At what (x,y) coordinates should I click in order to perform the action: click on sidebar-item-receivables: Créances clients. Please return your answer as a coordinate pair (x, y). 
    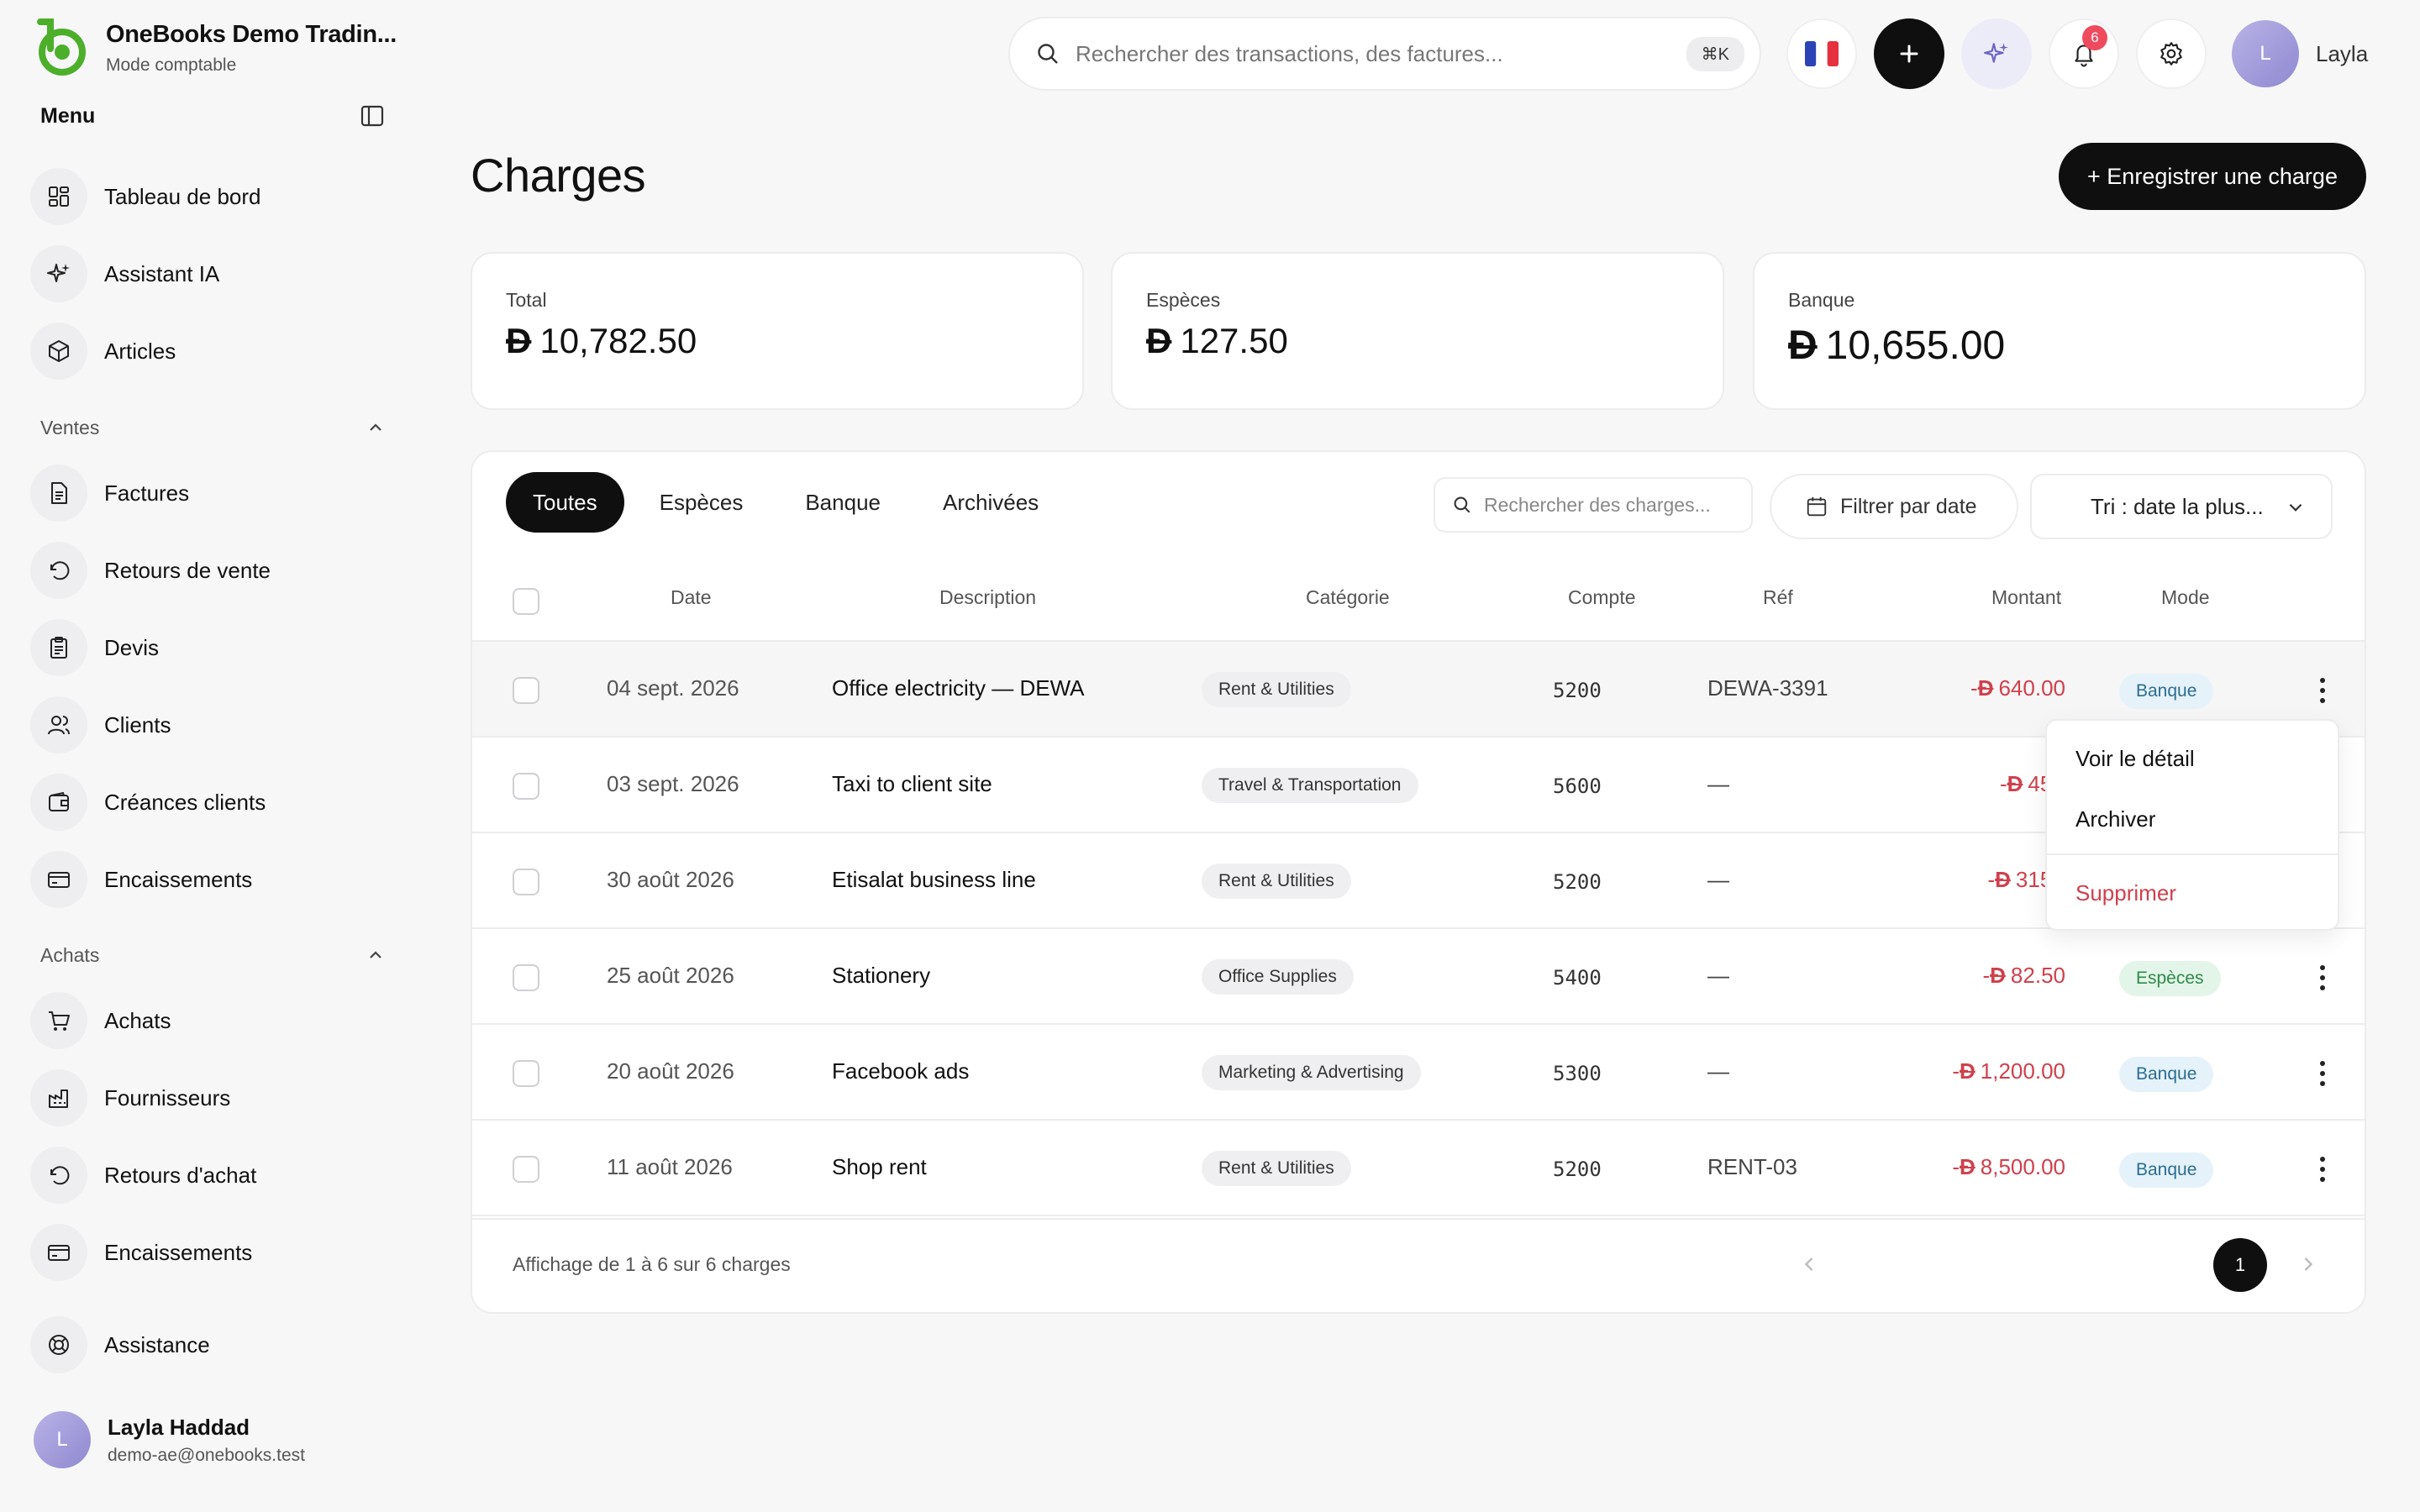
    Looking at the image, I should click on (206, 802).